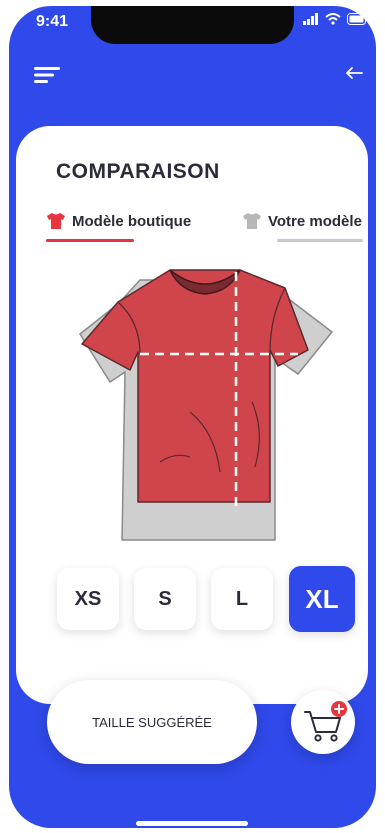 Image resolution: width=385 pixels, height=833 pixels. What do you see at coordinates (52, 21) in the screenshot?
I see `status-time: 9:41` at bounding box center [52, 21].